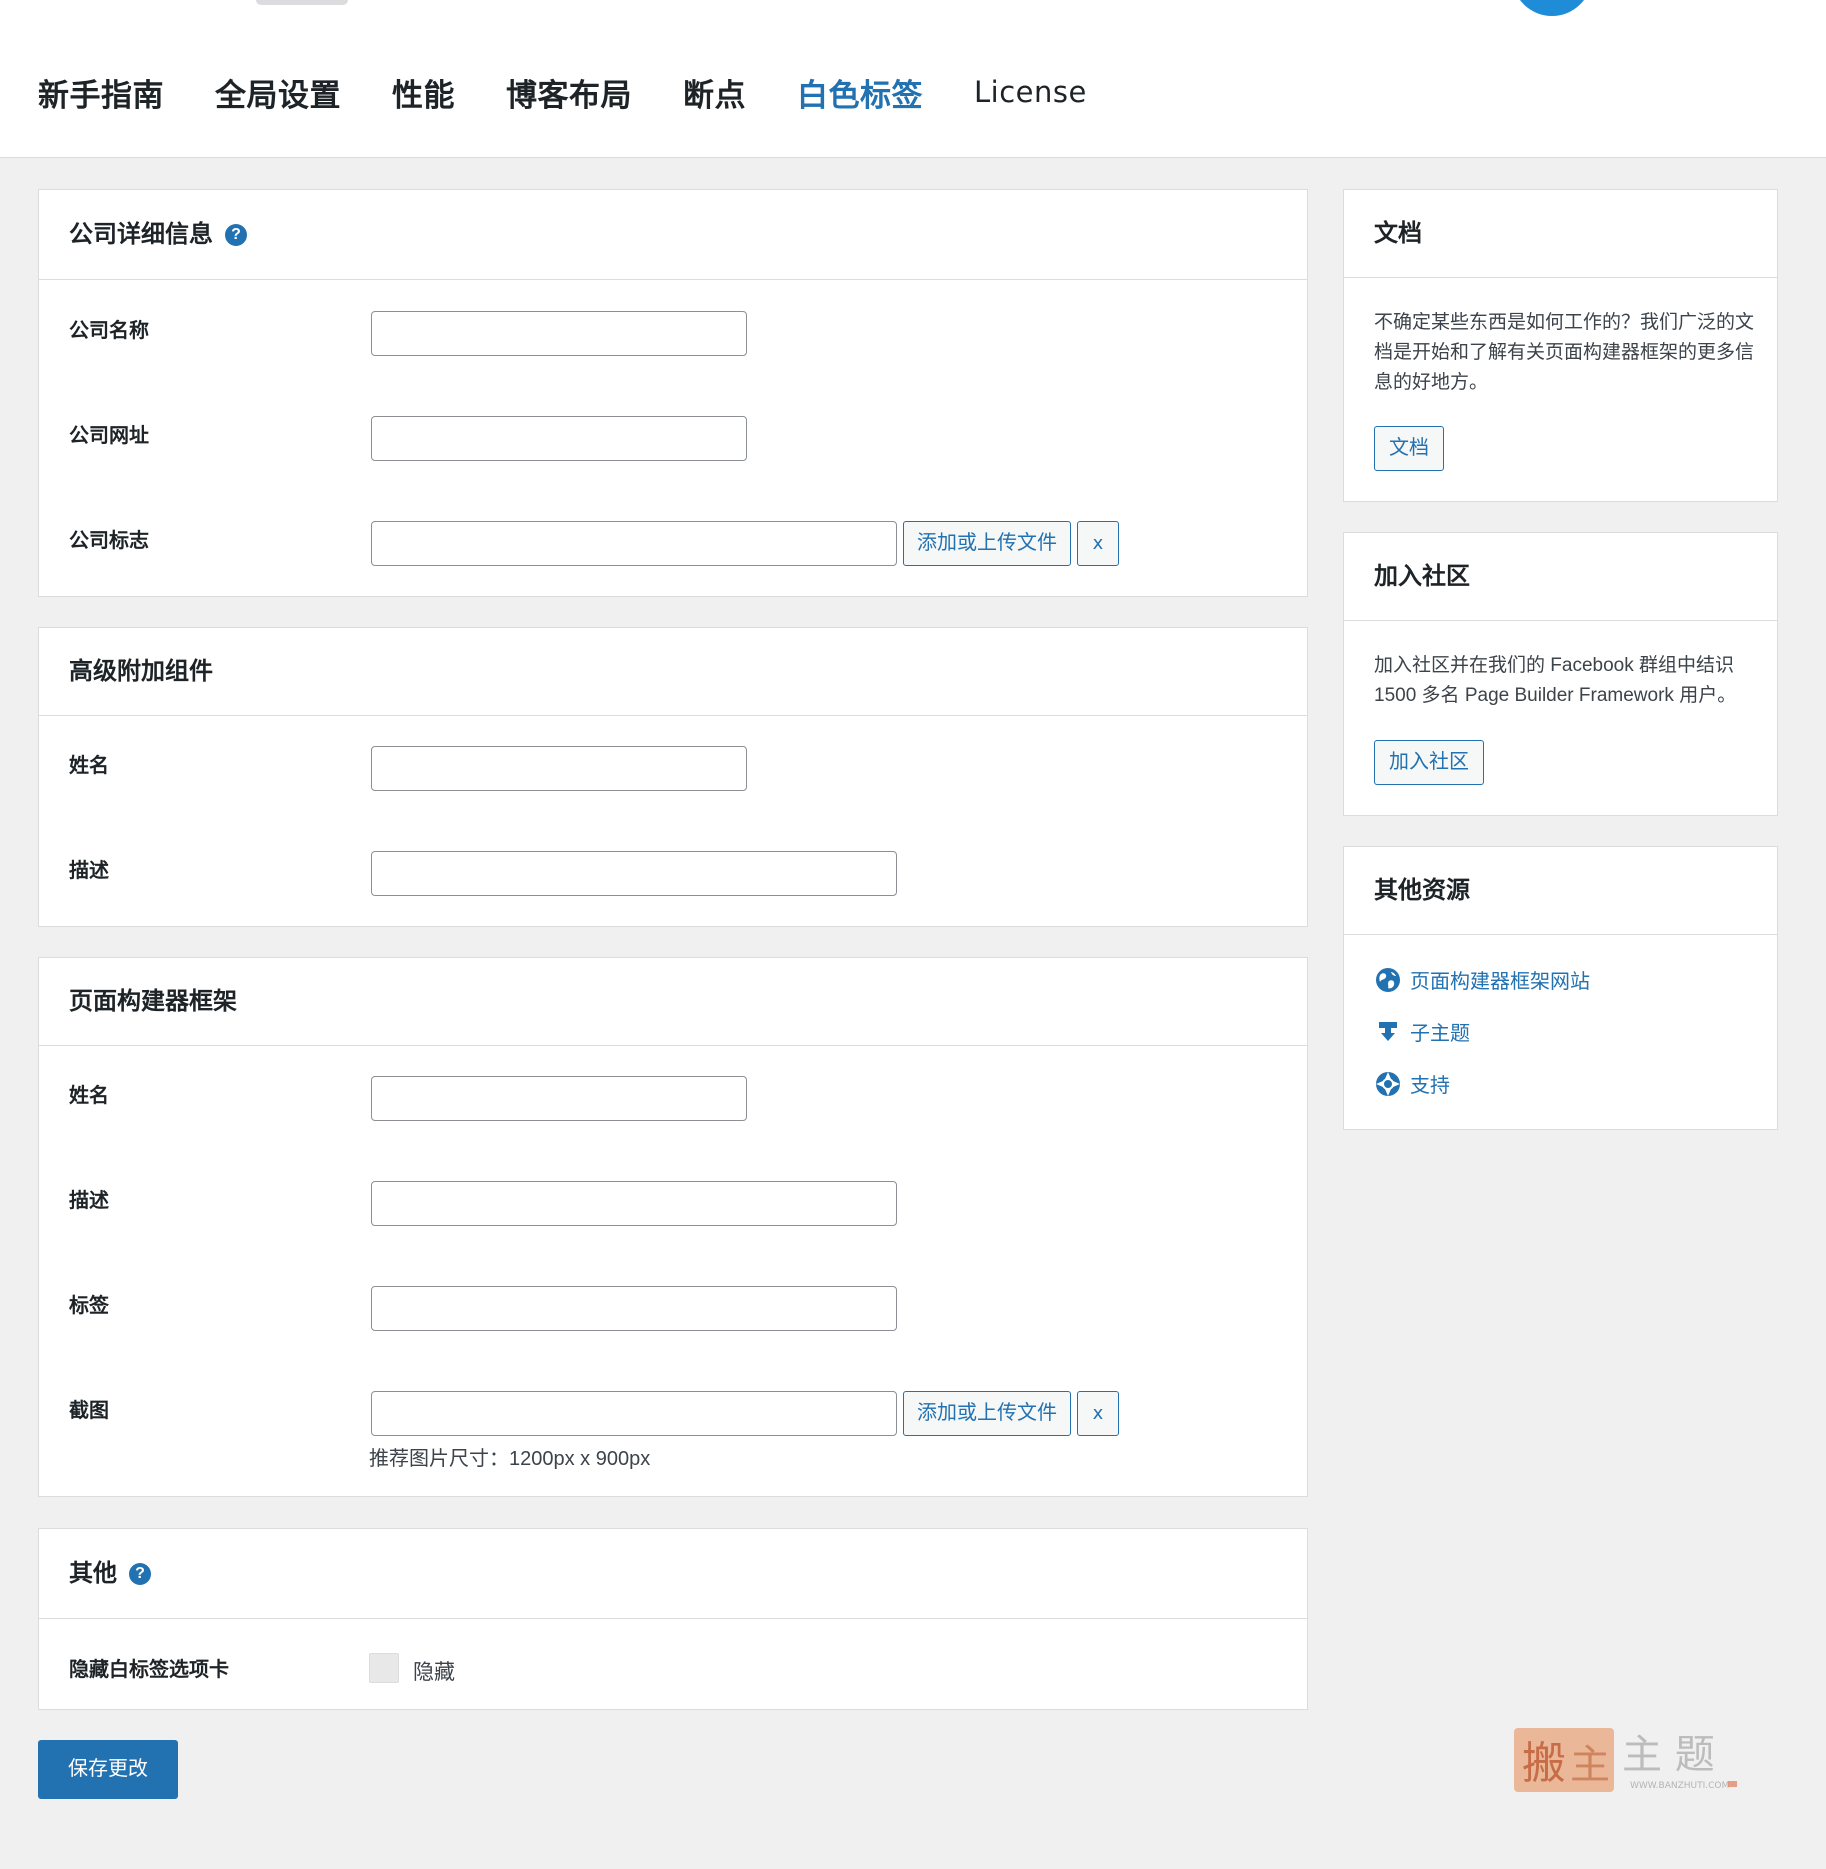  What do you see at coordinates (1544, 1763) in the screenshot?
I see `svg-text: 搬` at bounding box center [1544, 1763].